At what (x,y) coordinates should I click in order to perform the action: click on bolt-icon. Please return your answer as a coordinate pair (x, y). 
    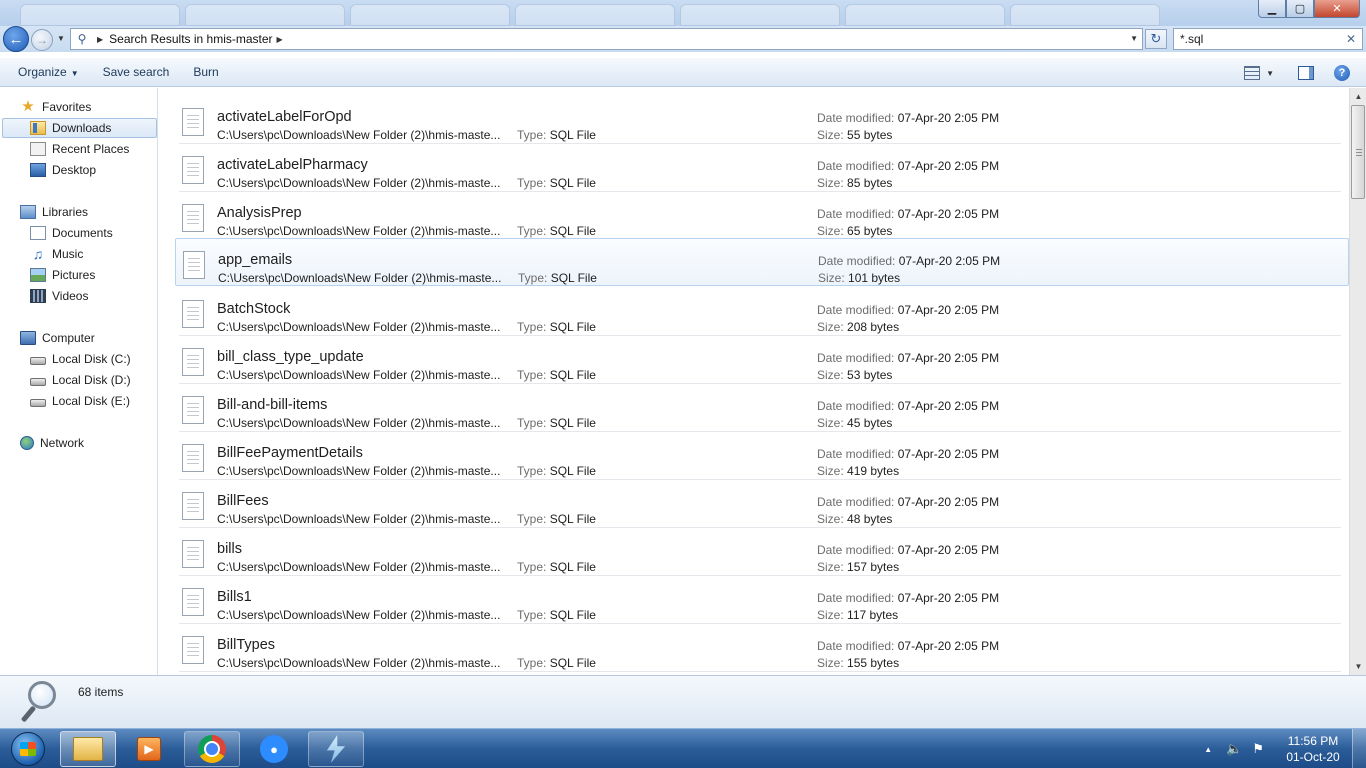
    Looking at the image, I should click on (336, 749).